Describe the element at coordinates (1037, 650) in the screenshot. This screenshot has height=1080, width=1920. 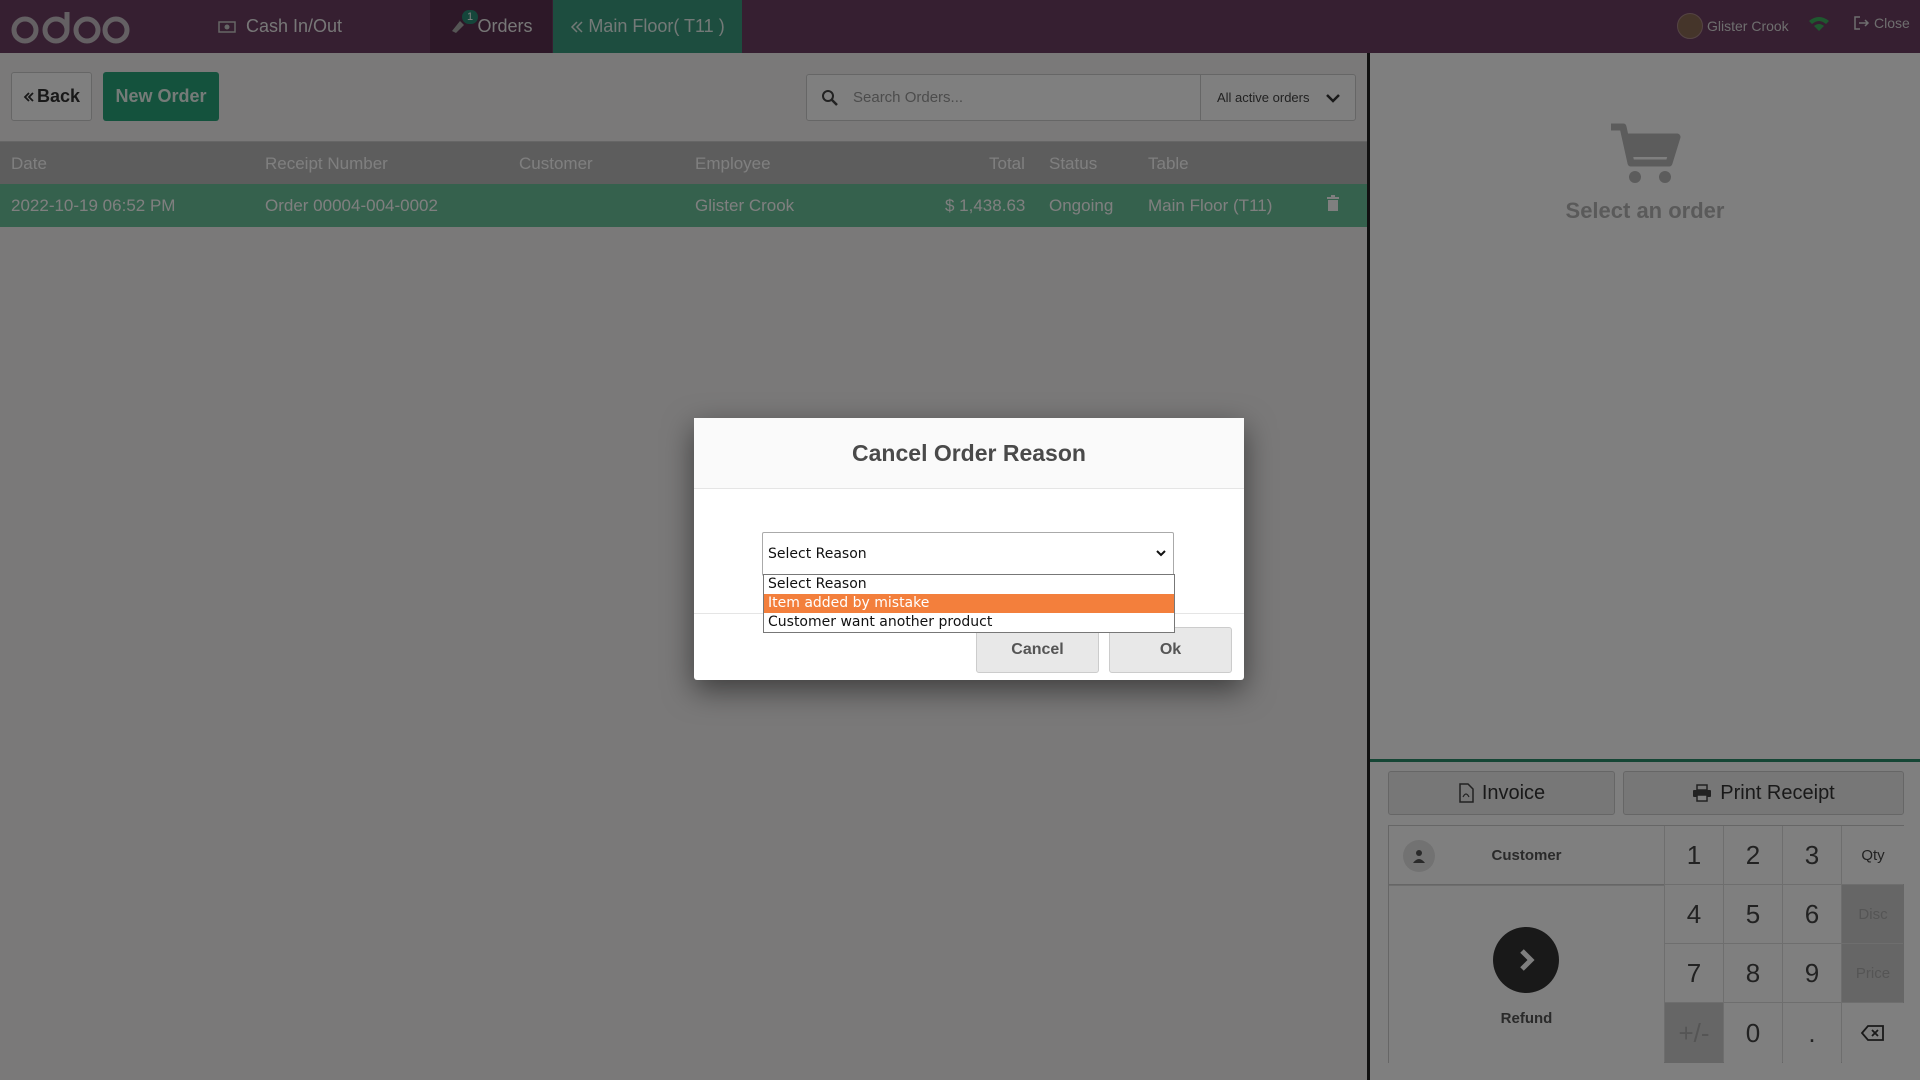
I see `cancel-button: Cancel` at that location.